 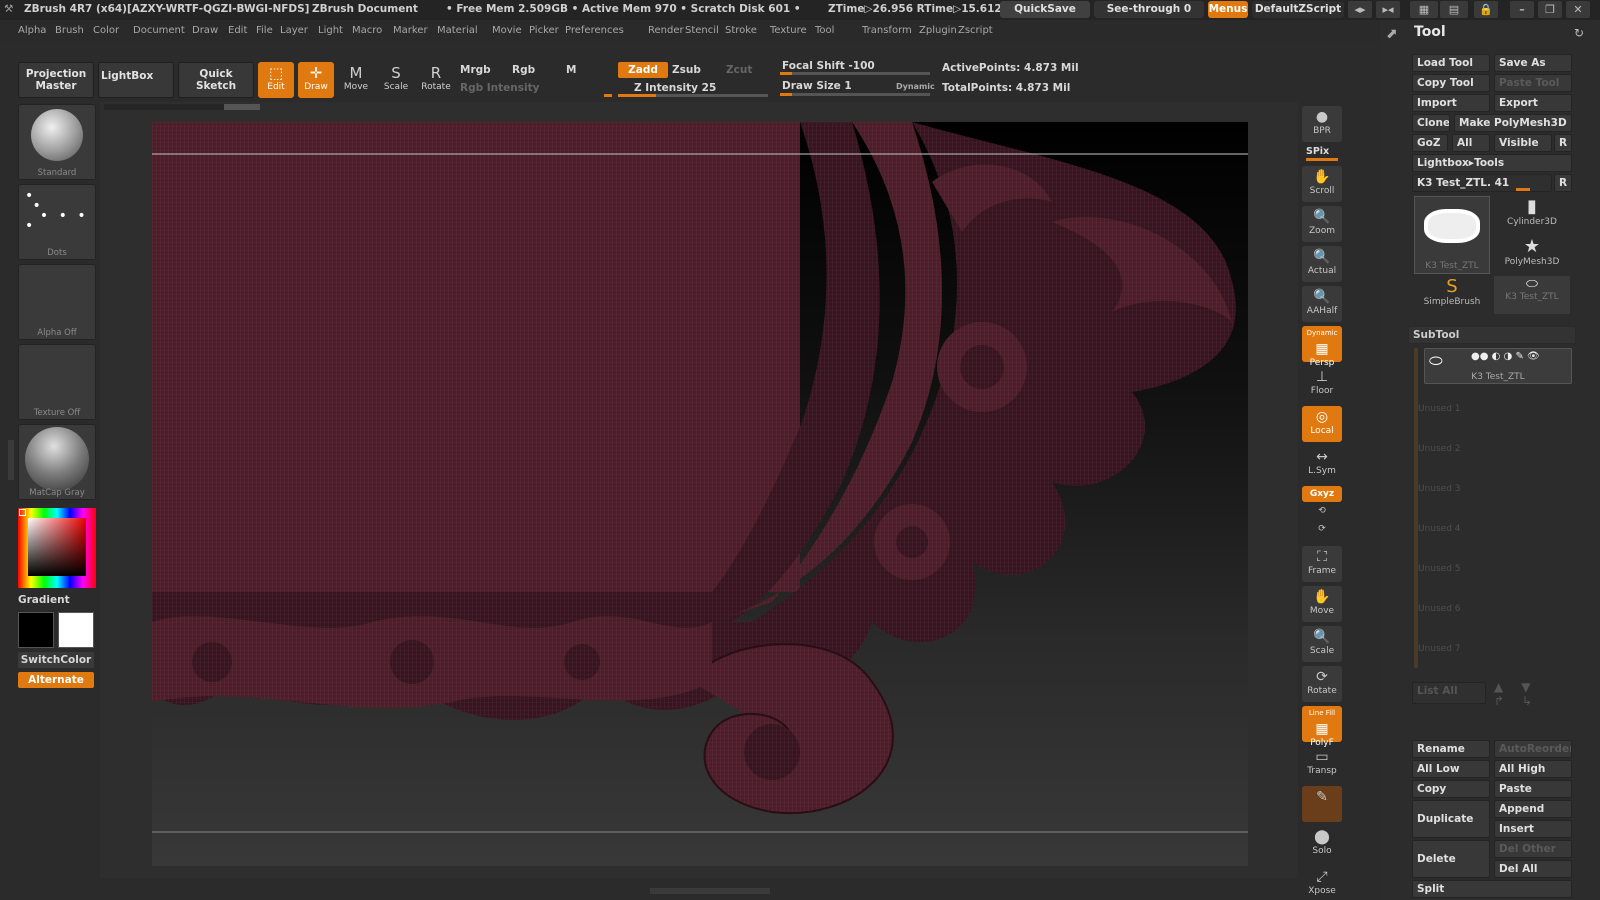 What do you see at coordinates (1451, 63) in the screenshot?
I see `load-tool-button: Load Tool` at bounding box center [1451, 63].